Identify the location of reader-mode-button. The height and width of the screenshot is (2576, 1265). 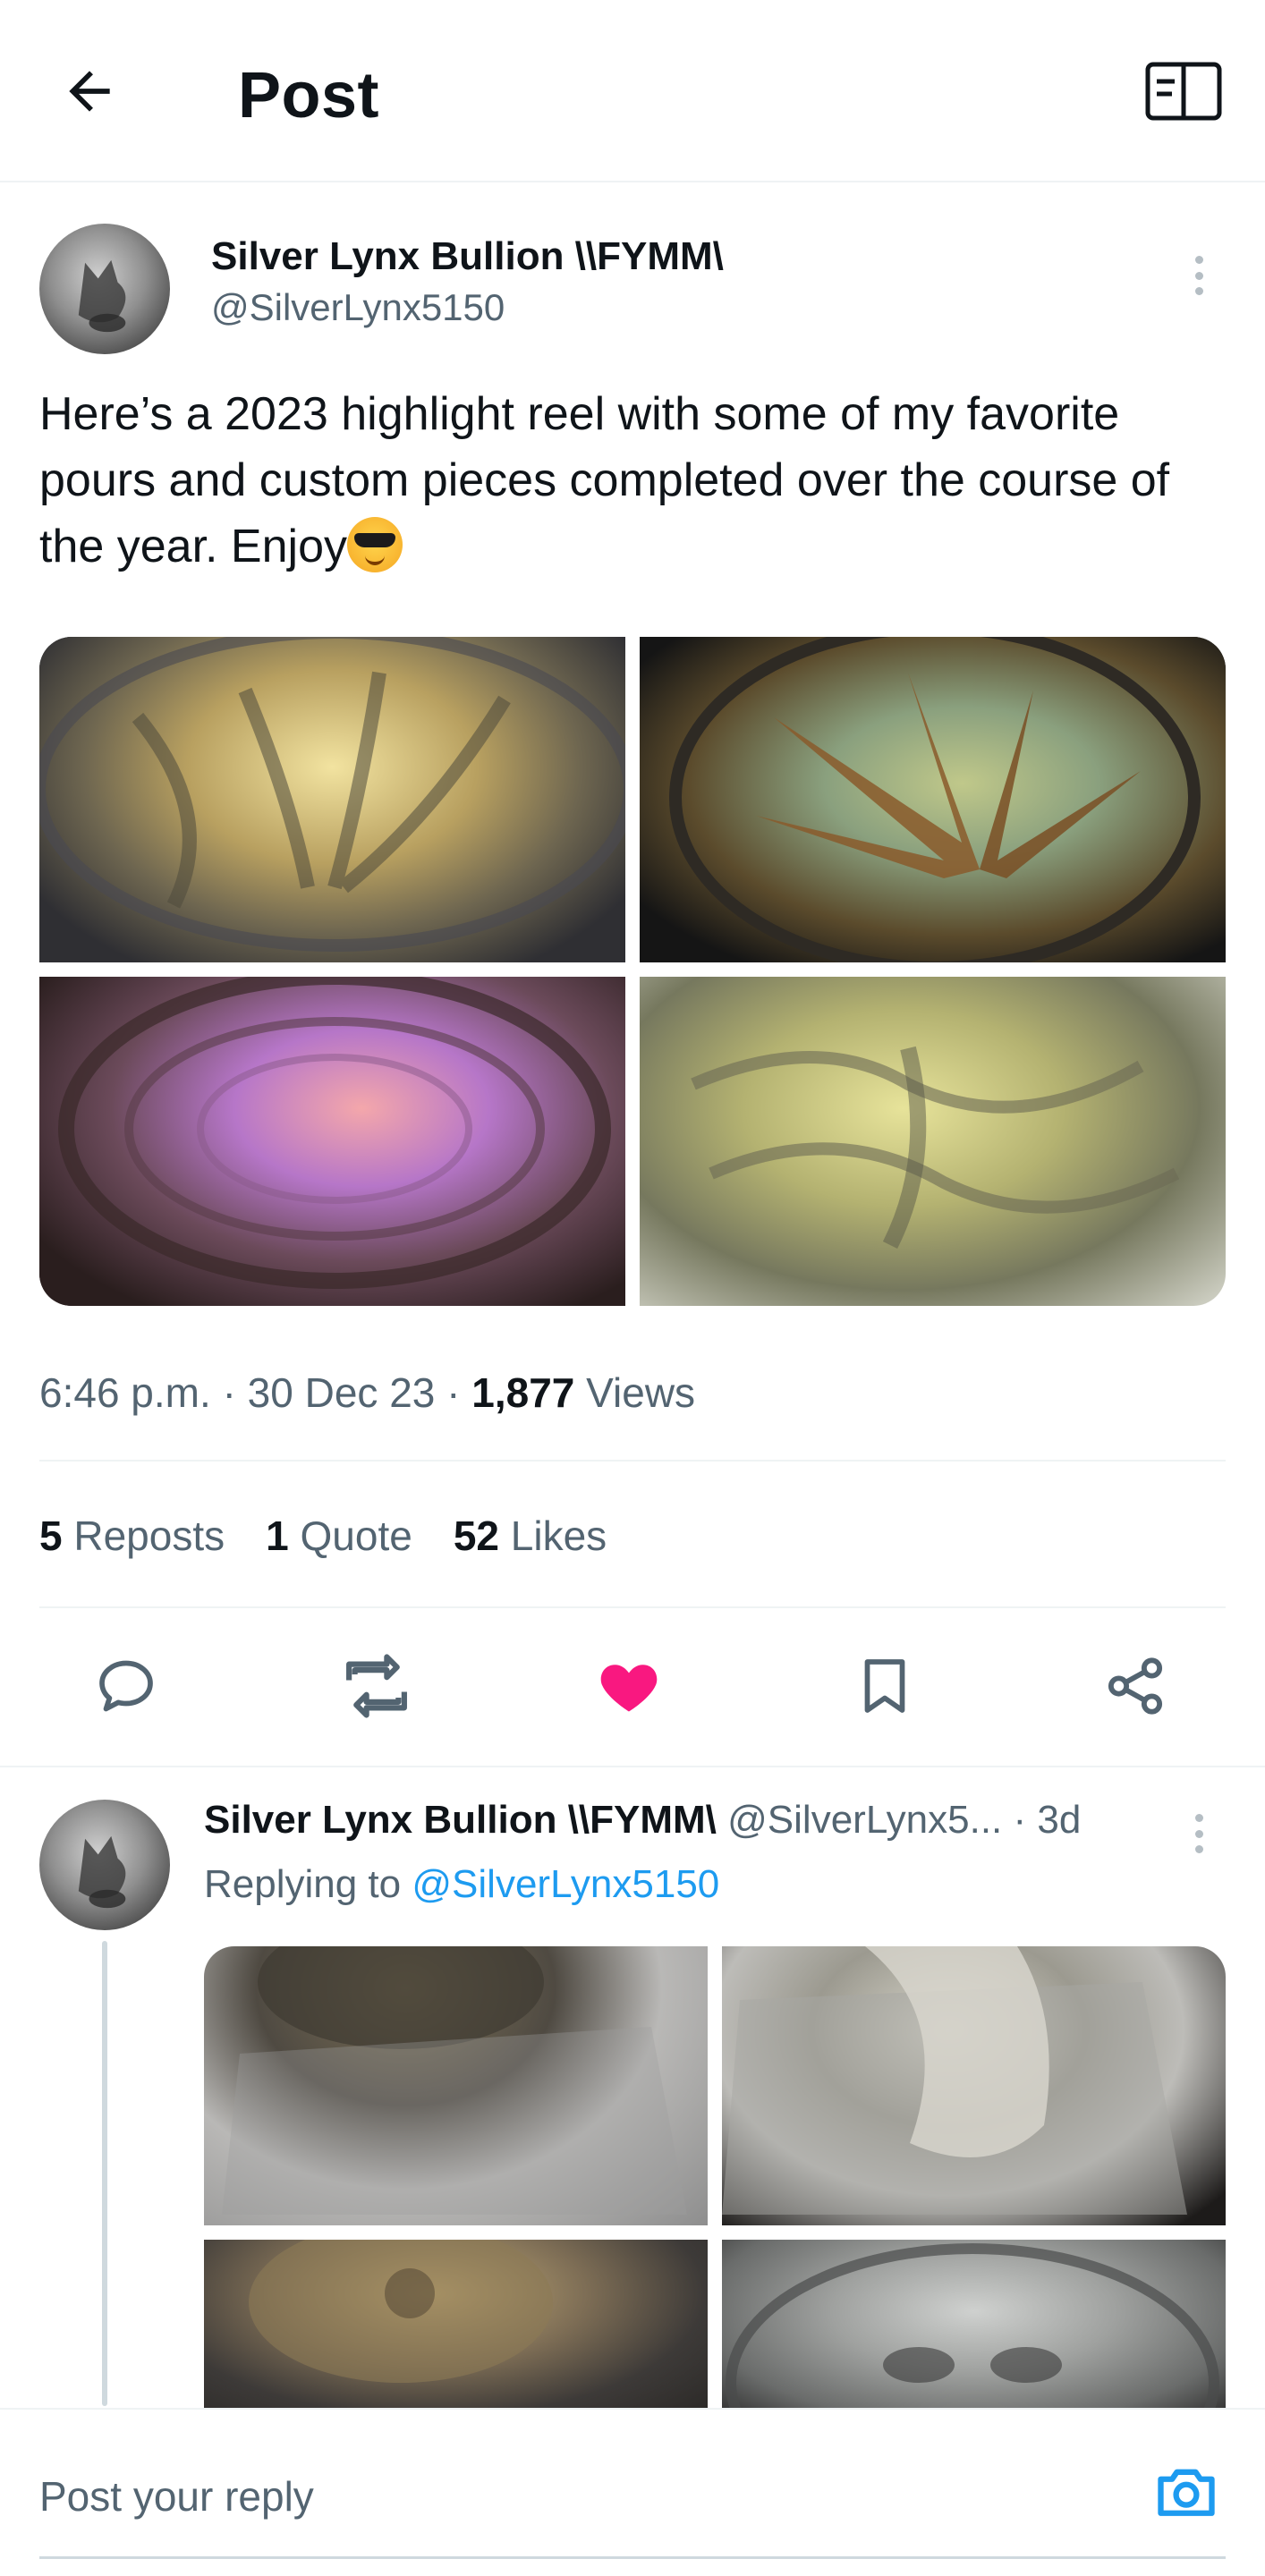
(1183, 91).